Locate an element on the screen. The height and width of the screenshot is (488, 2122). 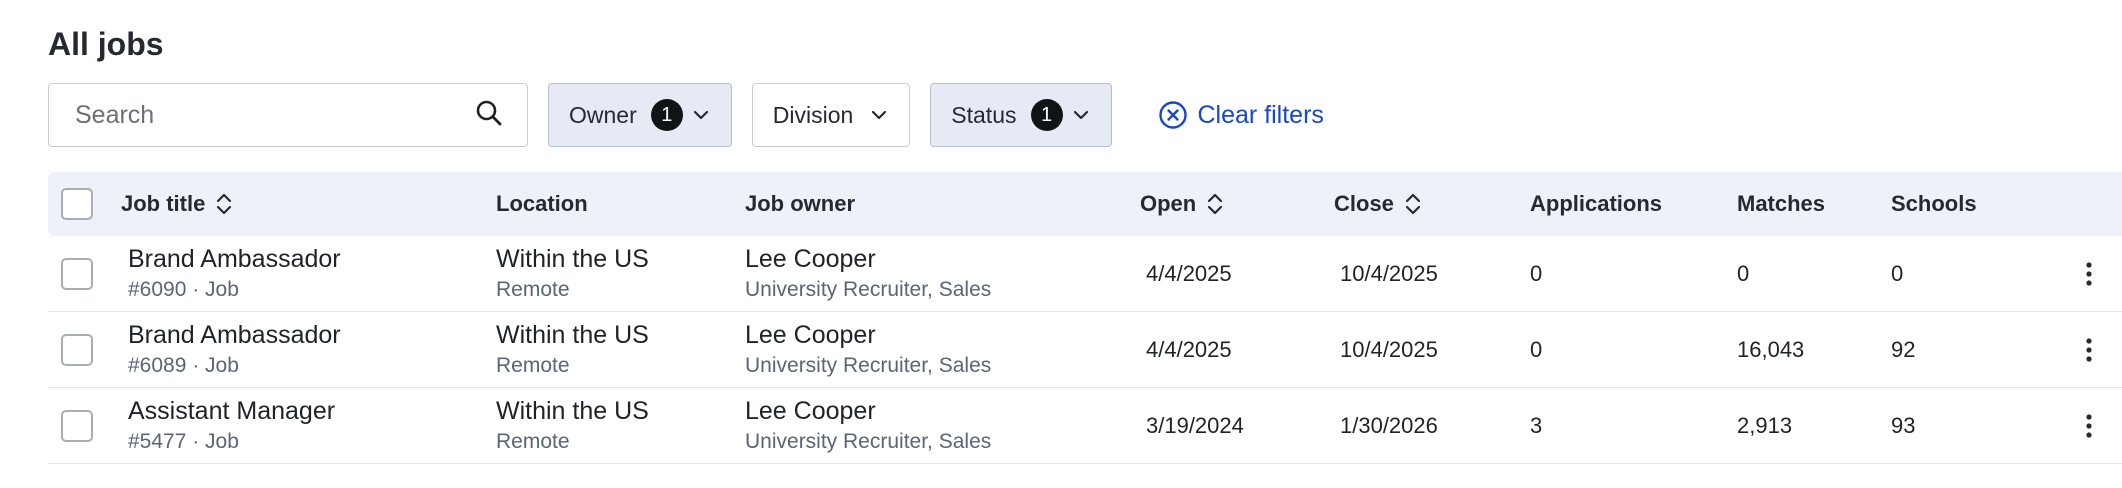
column-header-close: Close is located at coordinates (1378, 204).